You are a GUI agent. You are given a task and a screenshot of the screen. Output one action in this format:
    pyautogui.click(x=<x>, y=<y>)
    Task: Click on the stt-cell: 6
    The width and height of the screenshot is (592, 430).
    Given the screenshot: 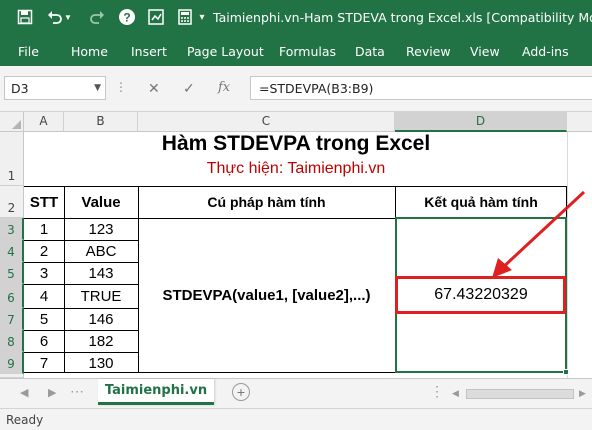 What is the action you would take?
    pyautogui.click(x=44, y=341)
    